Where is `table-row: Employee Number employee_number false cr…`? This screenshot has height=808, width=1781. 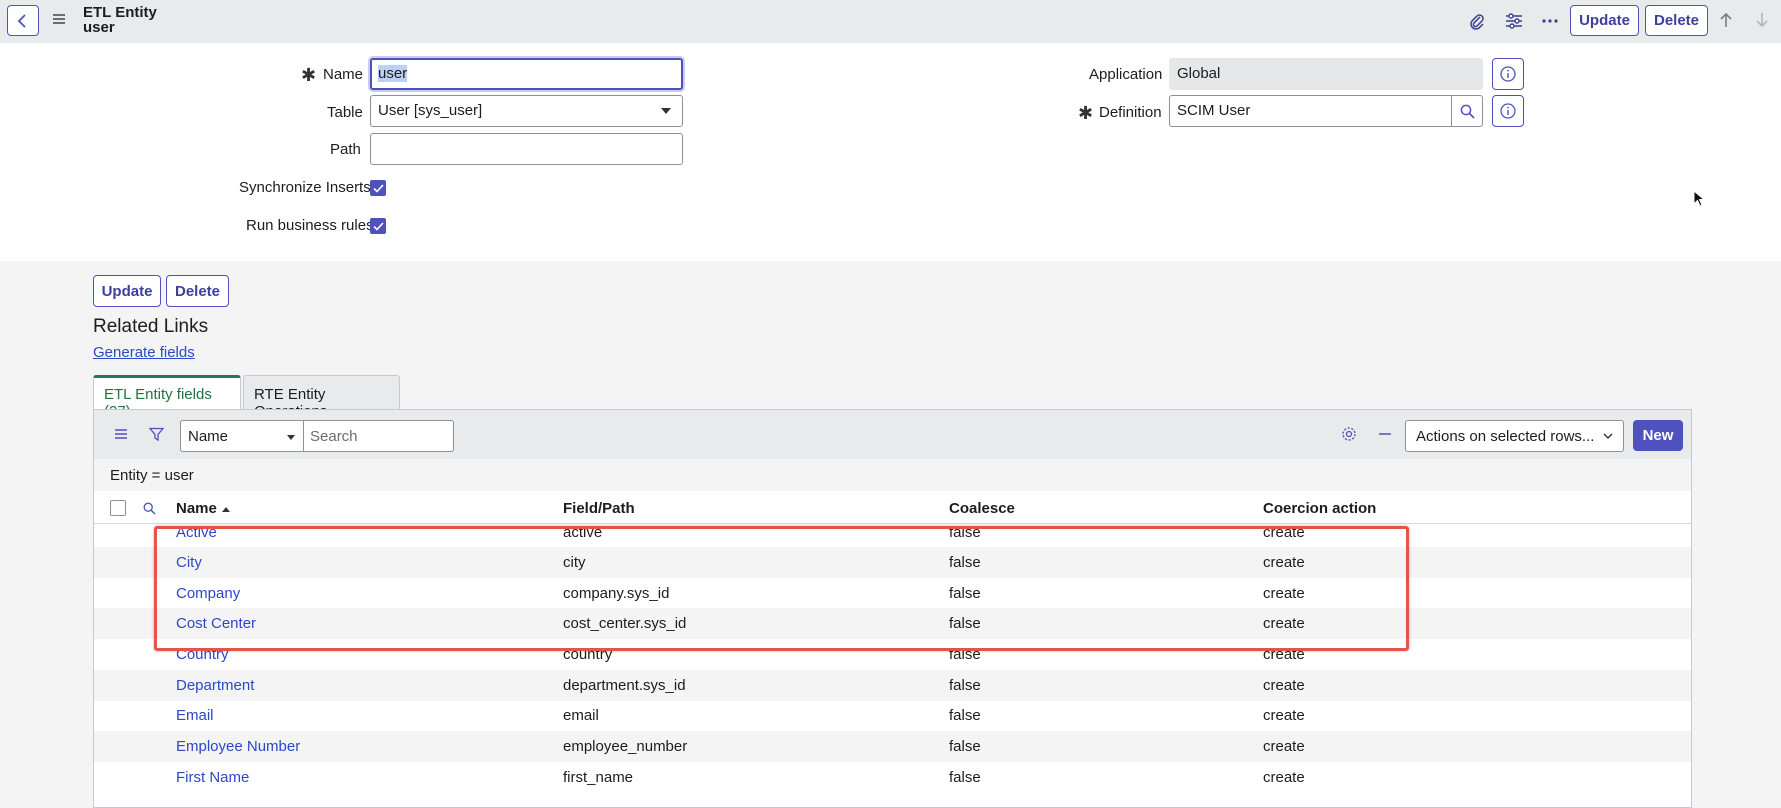
table-row: Employee Number employee_number false cr… is located at coordinates (892, 746).